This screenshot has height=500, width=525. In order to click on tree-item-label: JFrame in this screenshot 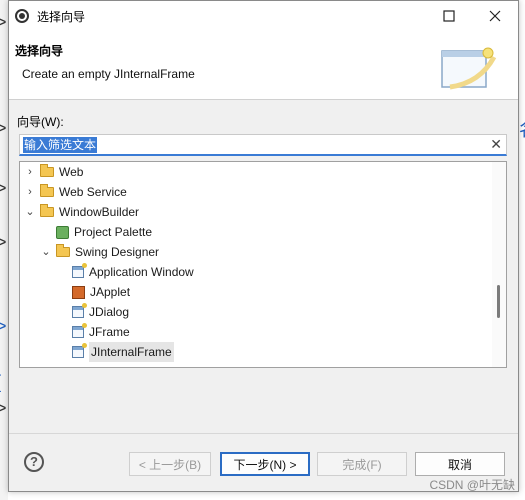, I will do `click(109, 332)`.